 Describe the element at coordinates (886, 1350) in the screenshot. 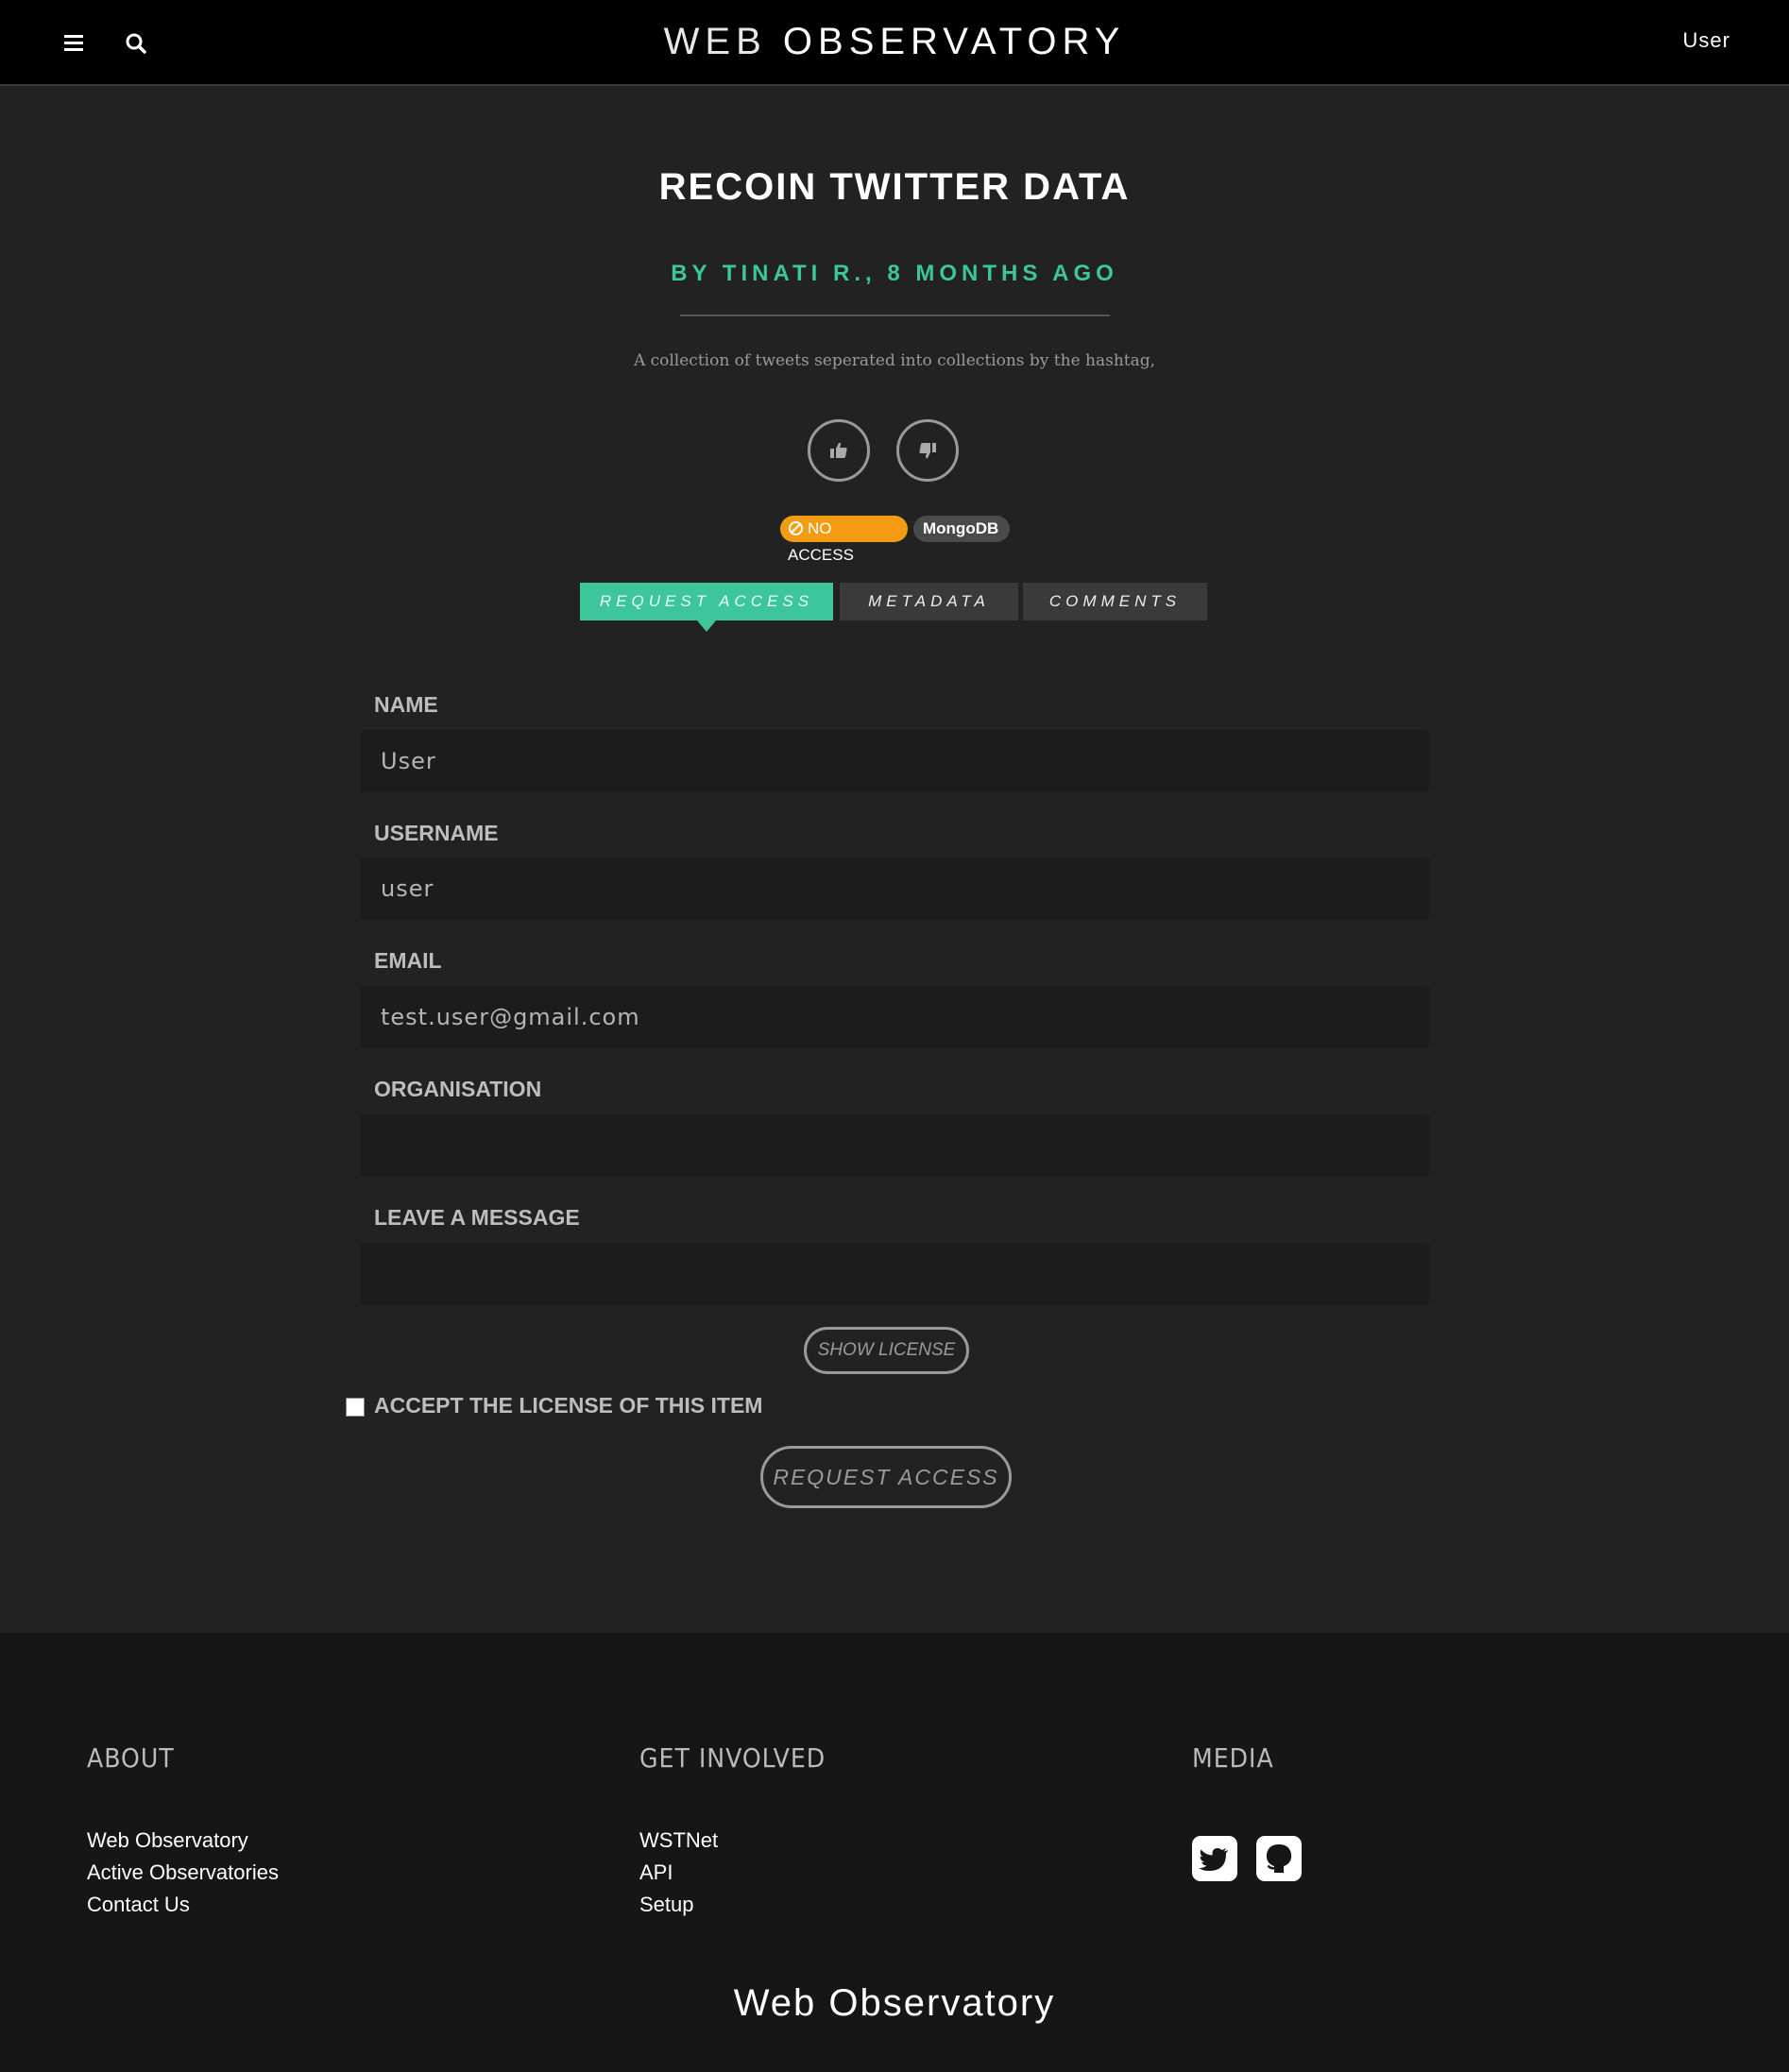

I see `show-license-button: SHOW LICENSE` at that location.